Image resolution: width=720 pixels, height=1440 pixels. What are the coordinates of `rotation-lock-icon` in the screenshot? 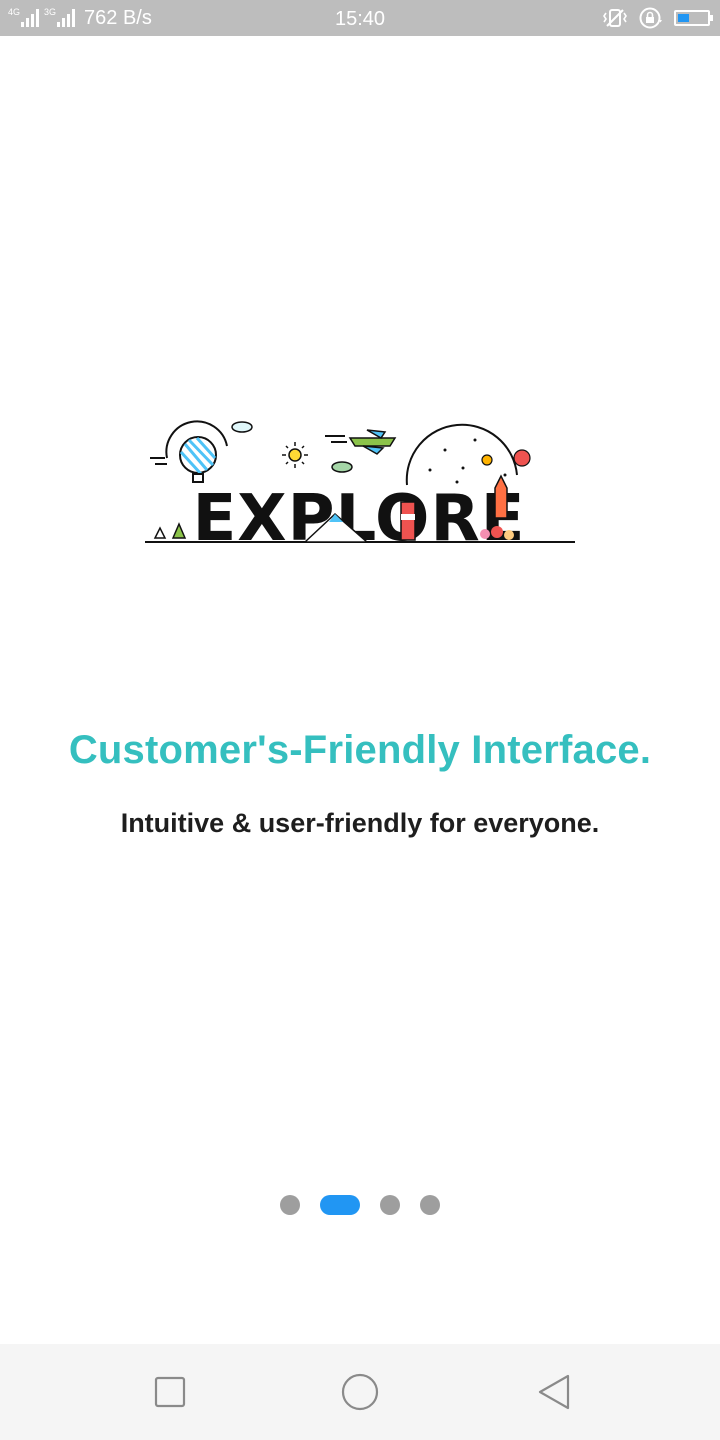 It's located at (650, 18).